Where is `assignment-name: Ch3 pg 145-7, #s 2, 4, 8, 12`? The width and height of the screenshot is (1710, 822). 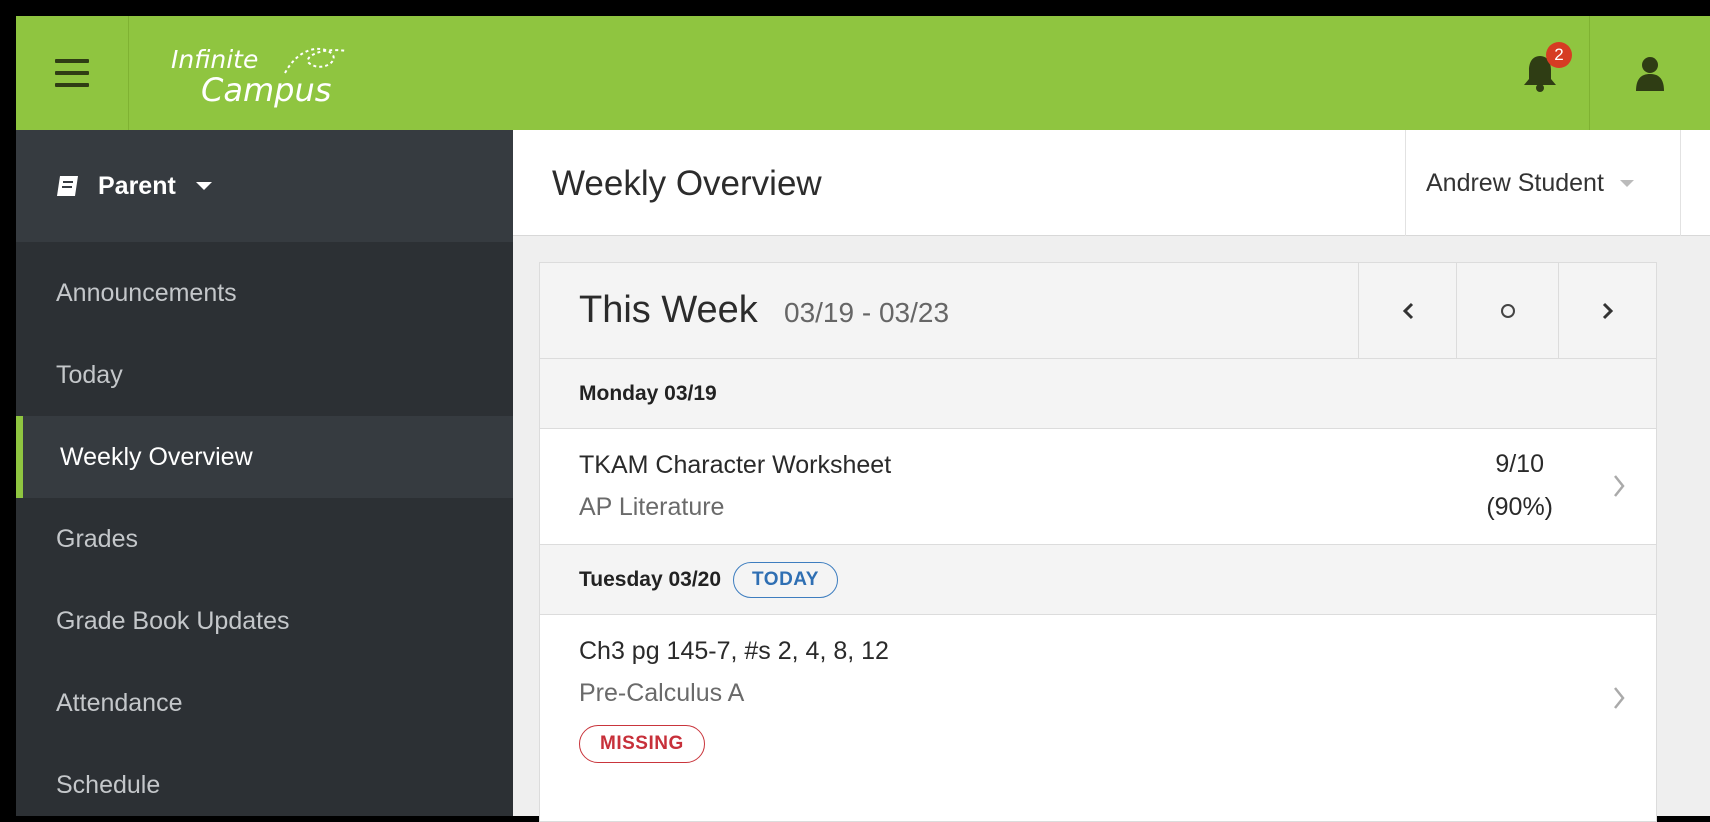
assignment-name: Ch3 pg 145-7, #s 2, 4, 8, 12 is located at coordinates (734, 651).